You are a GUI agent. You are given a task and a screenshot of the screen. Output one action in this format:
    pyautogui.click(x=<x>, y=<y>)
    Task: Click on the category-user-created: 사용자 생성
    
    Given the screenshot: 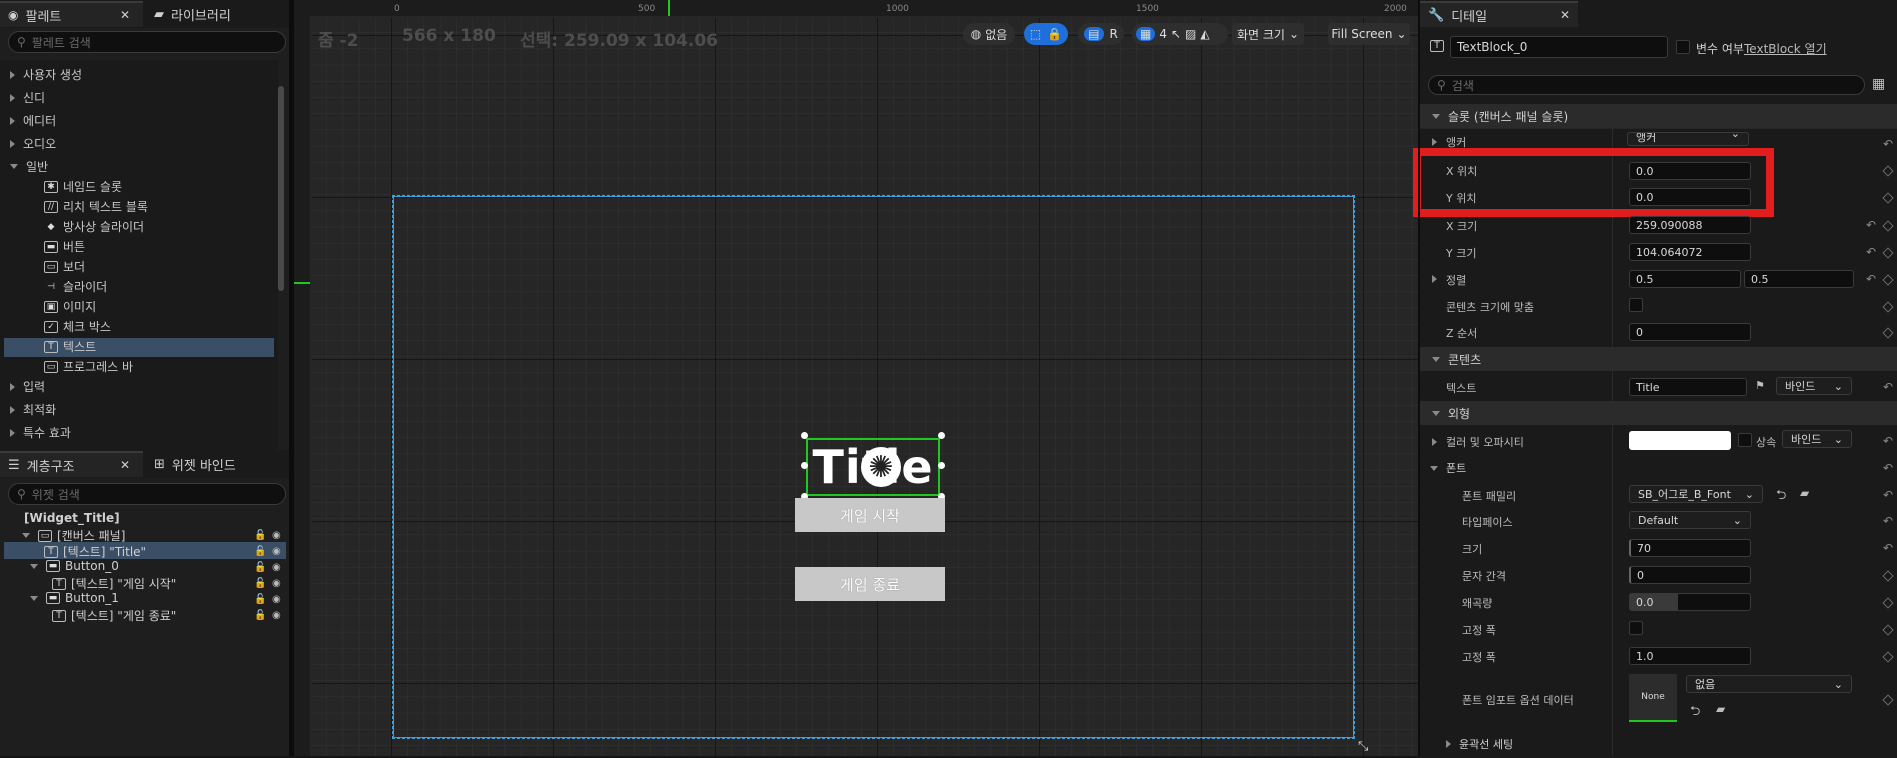 What is the action you would take?
    pyautogui.click(x=46, y=74)
    